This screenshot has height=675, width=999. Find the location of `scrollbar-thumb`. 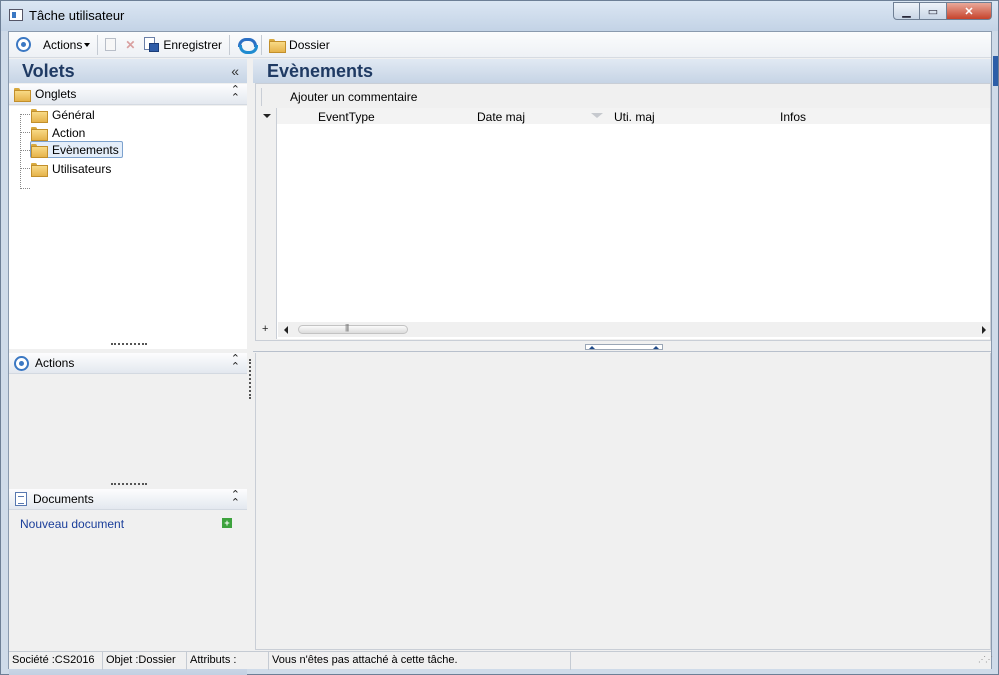

scrollbar-thumb is located at coordinates (353, 328).